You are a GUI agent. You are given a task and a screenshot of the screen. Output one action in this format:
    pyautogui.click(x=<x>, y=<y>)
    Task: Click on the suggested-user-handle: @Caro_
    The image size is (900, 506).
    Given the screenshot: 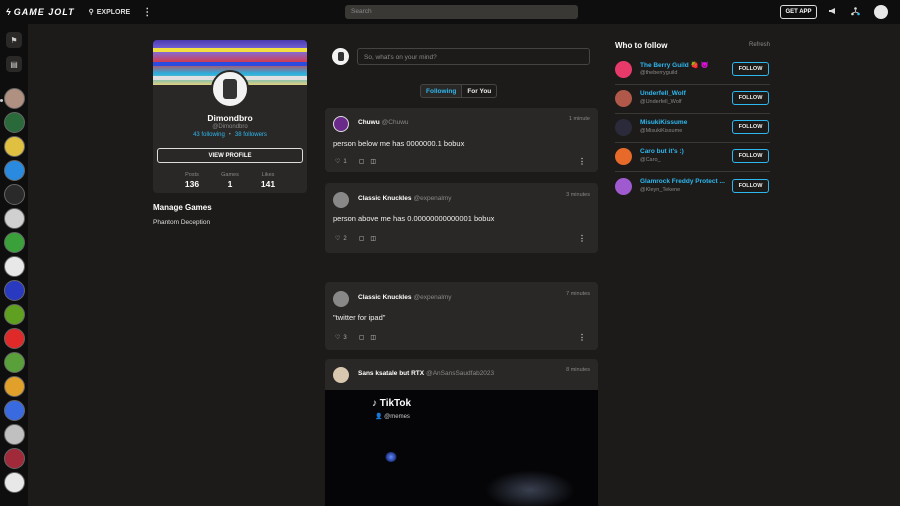 What is the action you would take?
    pyautogui.click(x=650, y=160)
    